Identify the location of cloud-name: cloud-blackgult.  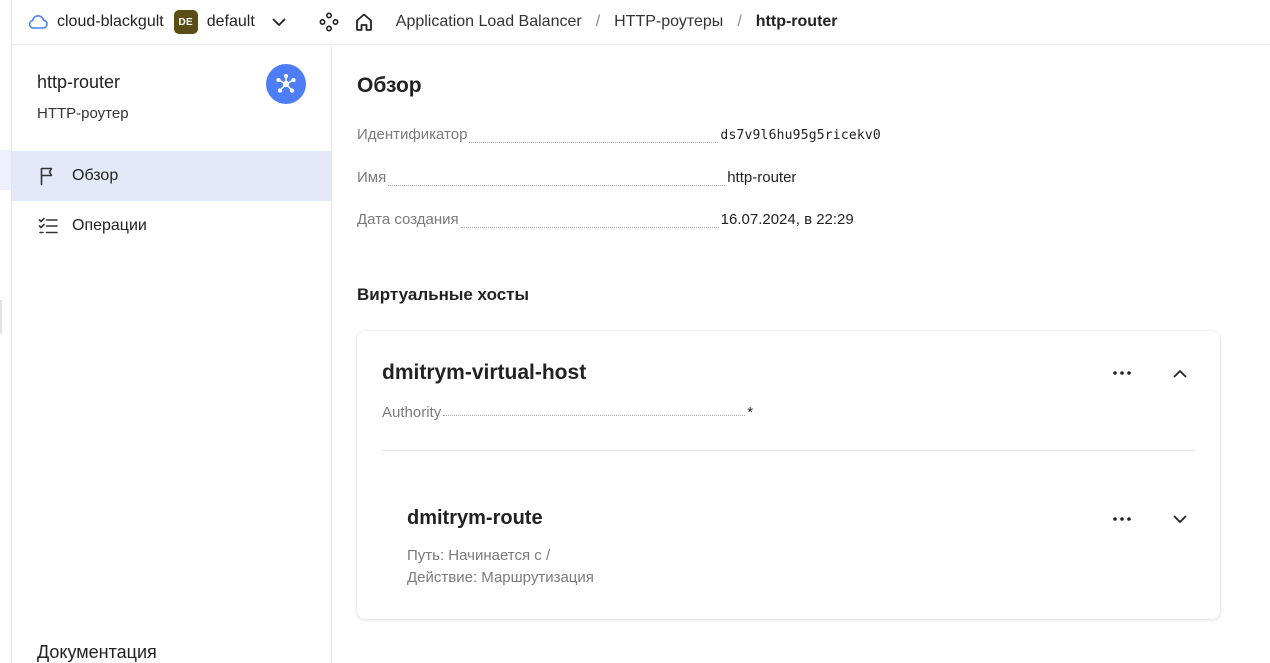
(110, 22).